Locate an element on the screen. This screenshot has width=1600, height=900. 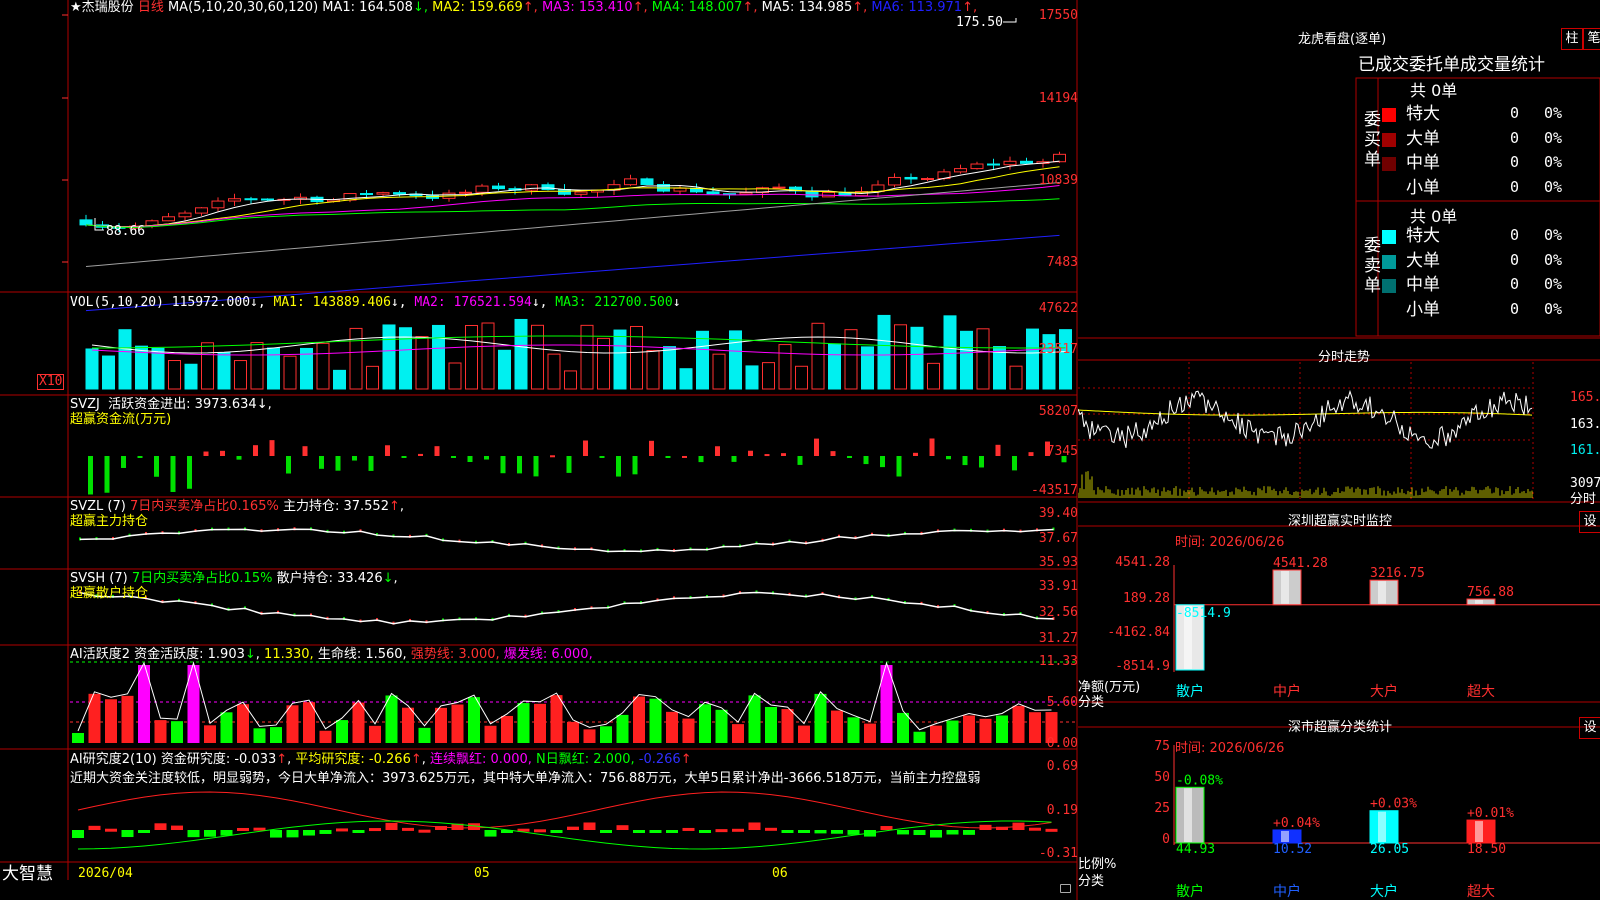
category-label: 超大 is located at coordinates (1481, 892).